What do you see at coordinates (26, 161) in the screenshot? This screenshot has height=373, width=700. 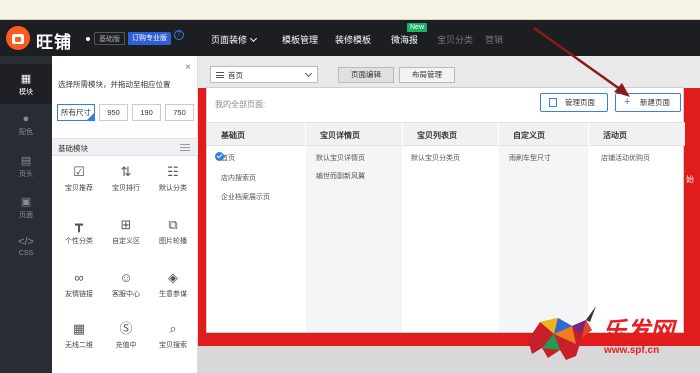 I see `header-icon: ▤` at bounding box center [26, 161].